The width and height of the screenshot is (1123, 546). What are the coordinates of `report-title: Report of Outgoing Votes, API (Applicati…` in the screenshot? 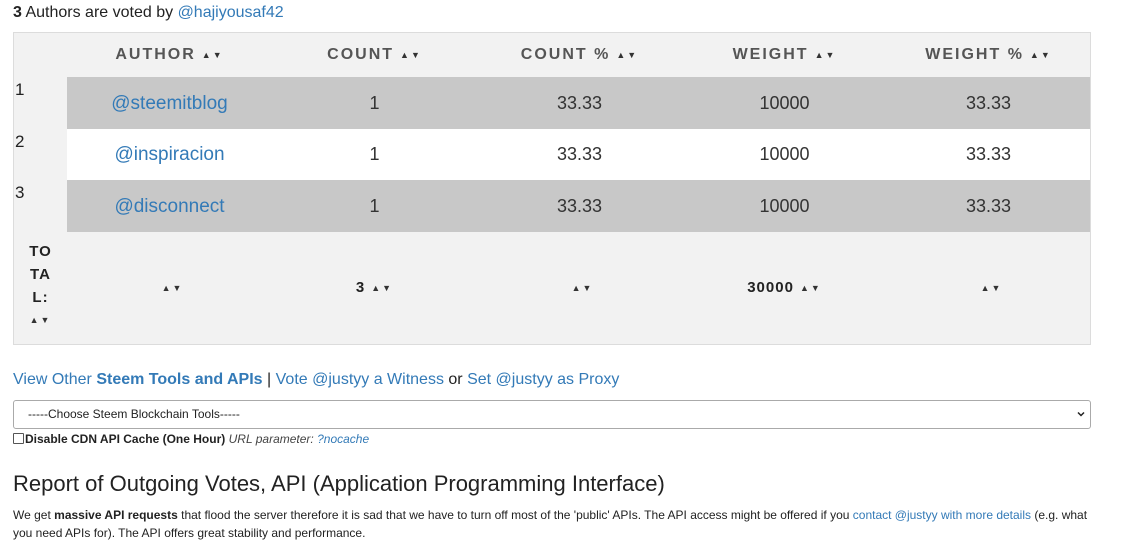 It's located at (339, 483).